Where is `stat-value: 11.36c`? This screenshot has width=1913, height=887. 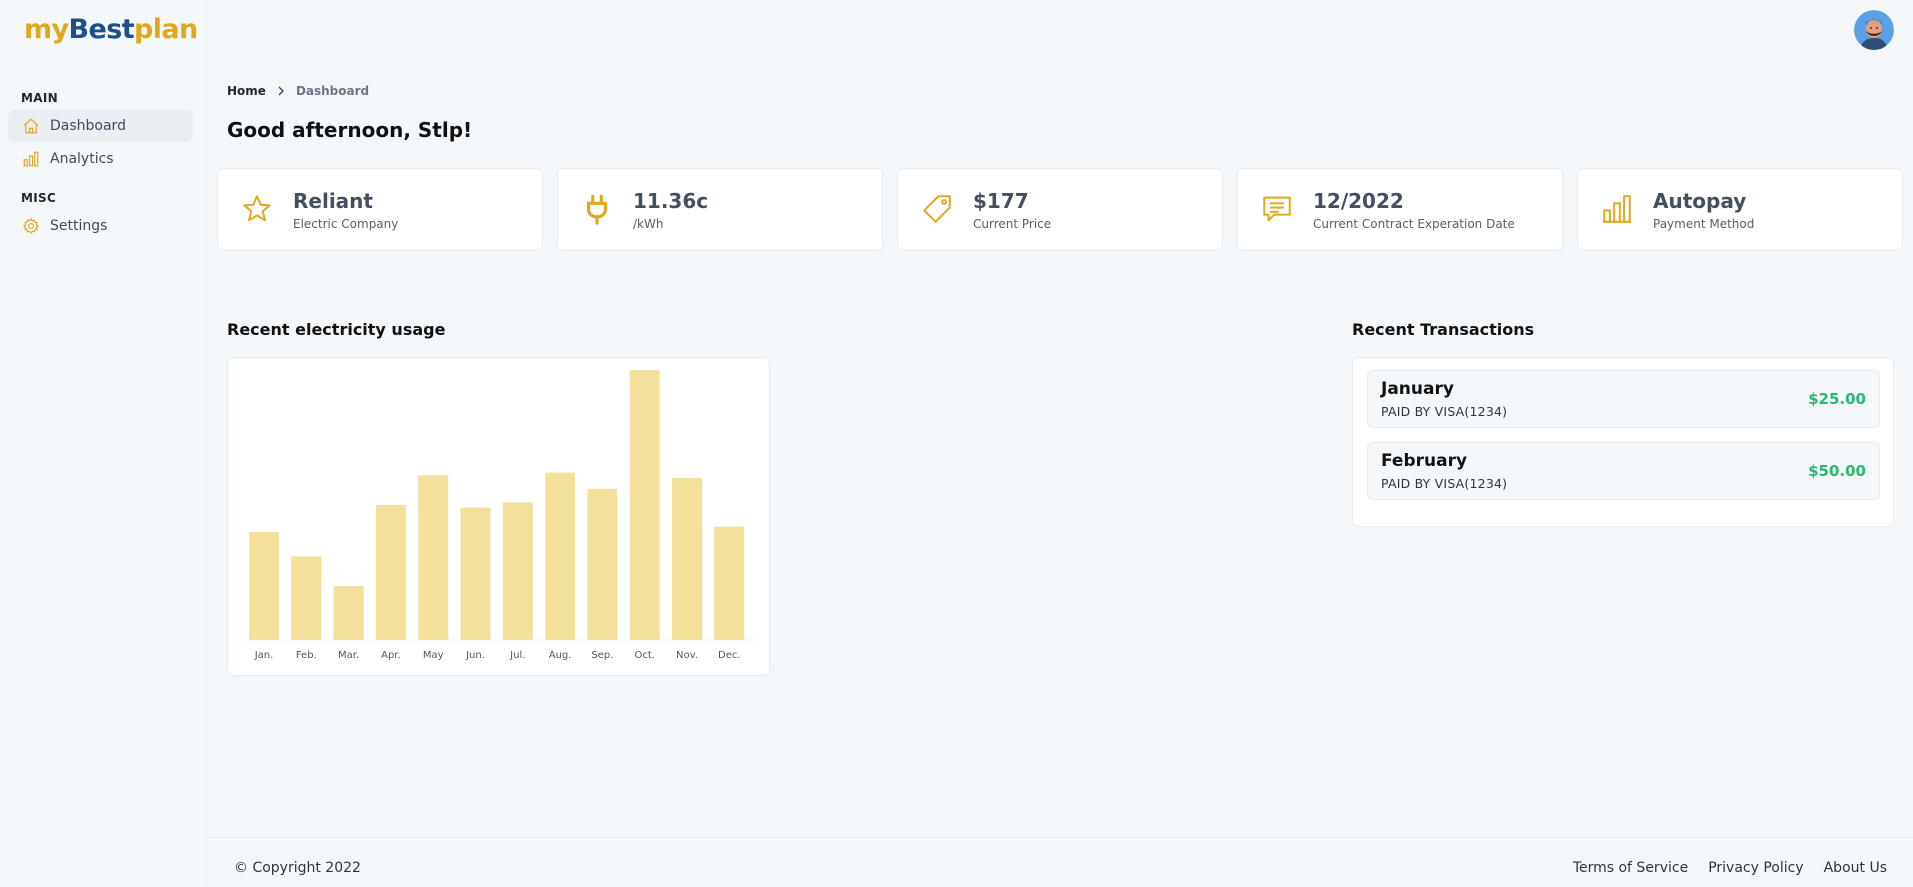 stat-value: 11.36c is located at coordinates (671, 201).